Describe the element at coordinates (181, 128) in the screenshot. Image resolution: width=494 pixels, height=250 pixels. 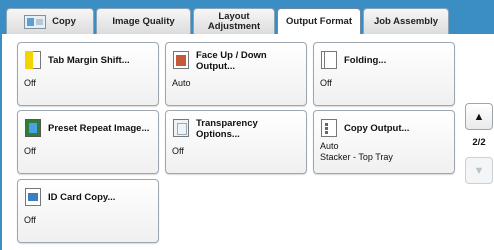
I see `transparency-icon` at that location.